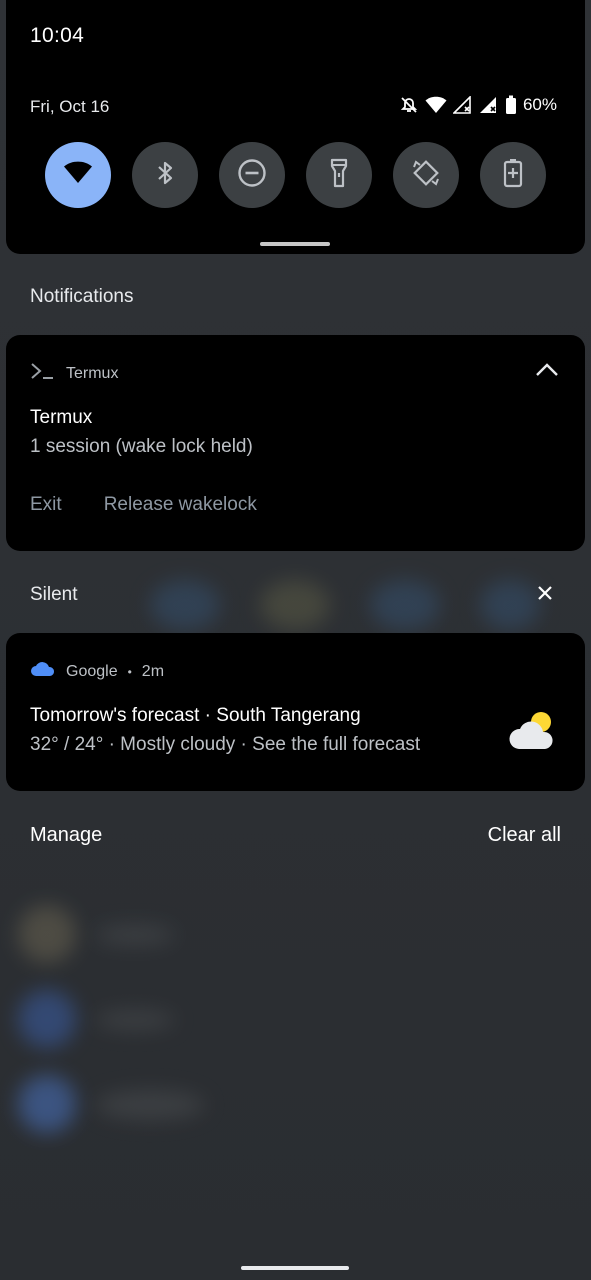 The height and width of the screenshot is (1280, 591). I want to click on quick-settings-tiles, so click(295, 175).